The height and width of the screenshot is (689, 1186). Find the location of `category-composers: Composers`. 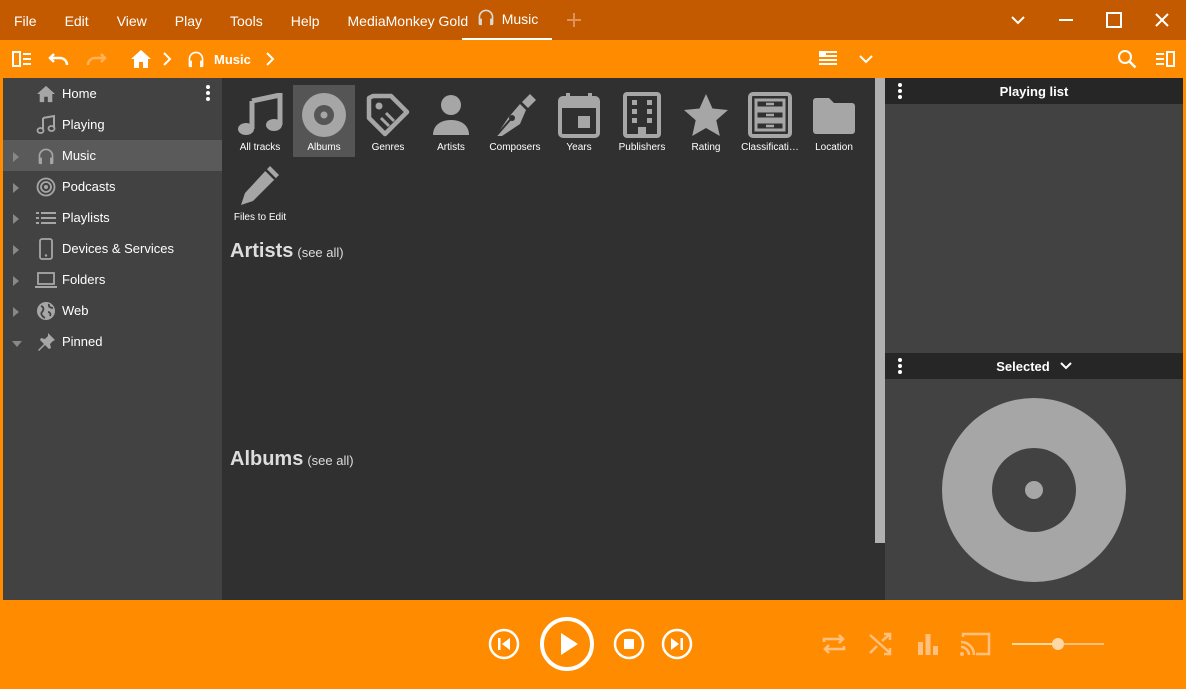

category-composers: Composers is located at coordinates (515, 121).